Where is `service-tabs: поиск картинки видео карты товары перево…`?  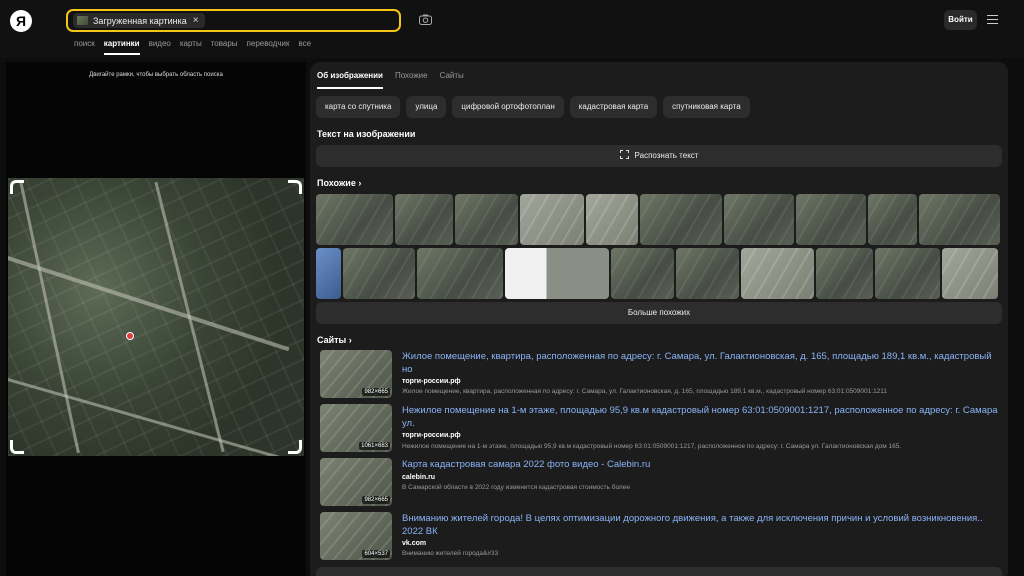 service-tabs: поиск картинки видео карты товары перево… is located at coordinates (197, 47).